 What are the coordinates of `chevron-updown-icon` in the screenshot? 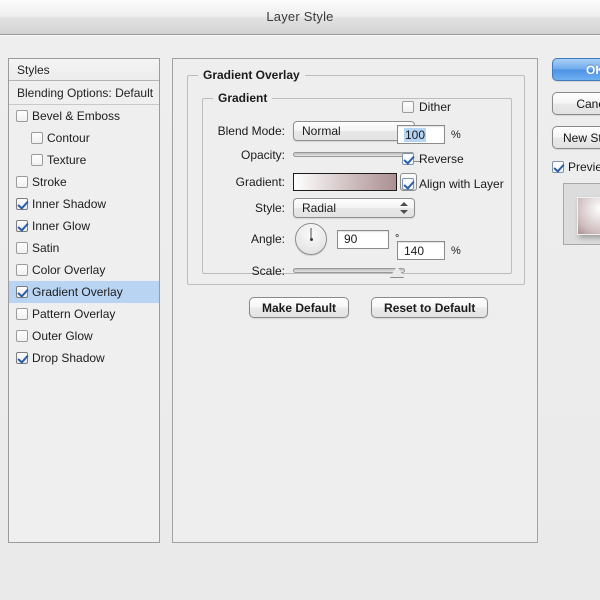 It's located at (404, 208).